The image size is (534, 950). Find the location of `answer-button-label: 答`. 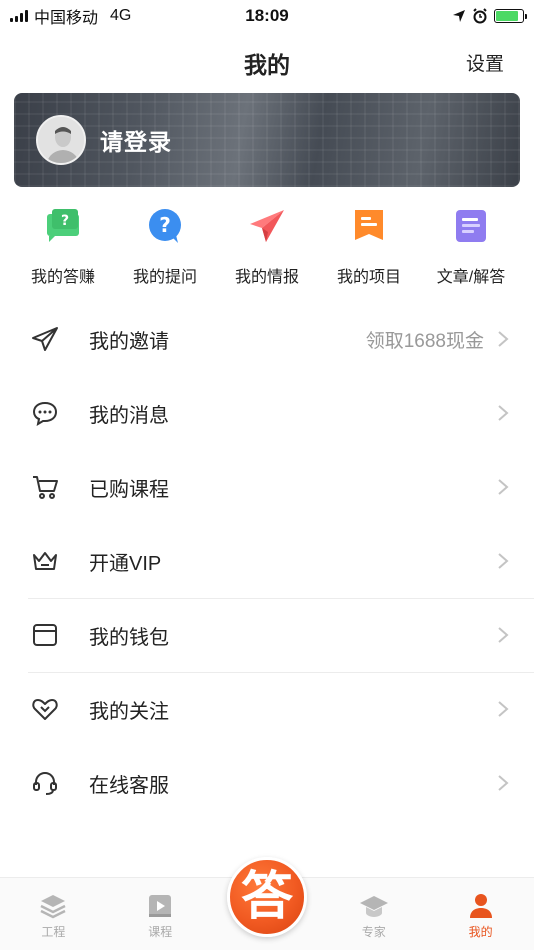

answer-button-label: 答 is located at coordinates (266, 897).